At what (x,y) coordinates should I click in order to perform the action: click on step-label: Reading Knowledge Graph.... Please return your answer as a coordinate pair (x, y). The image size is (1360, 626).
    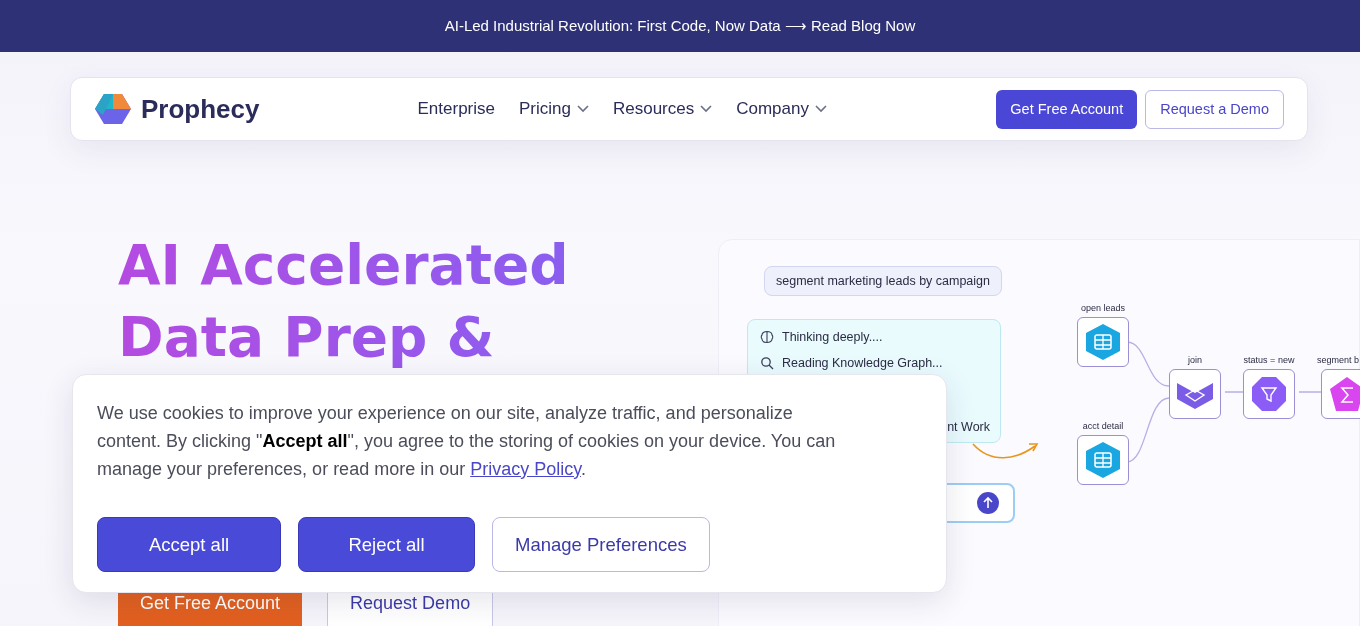
    Looking at the image, I should click on (862, 363).